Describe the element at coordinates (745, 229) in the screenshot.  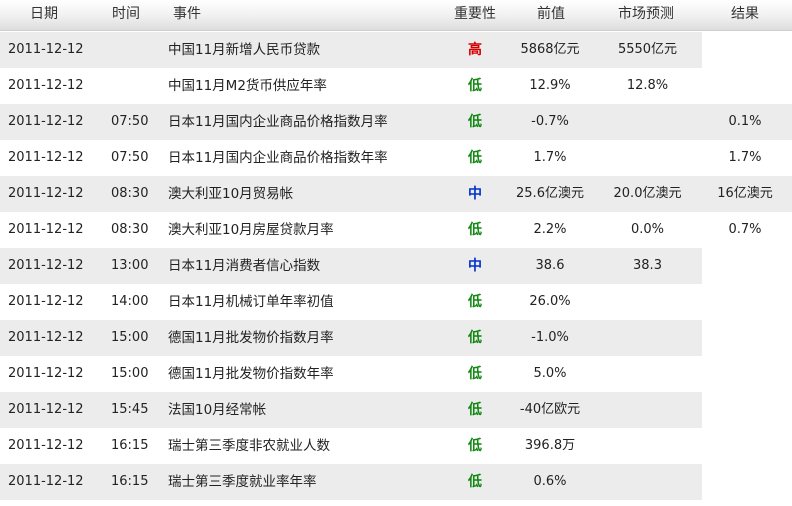
I see `result-cell: 0.7%` at that location.